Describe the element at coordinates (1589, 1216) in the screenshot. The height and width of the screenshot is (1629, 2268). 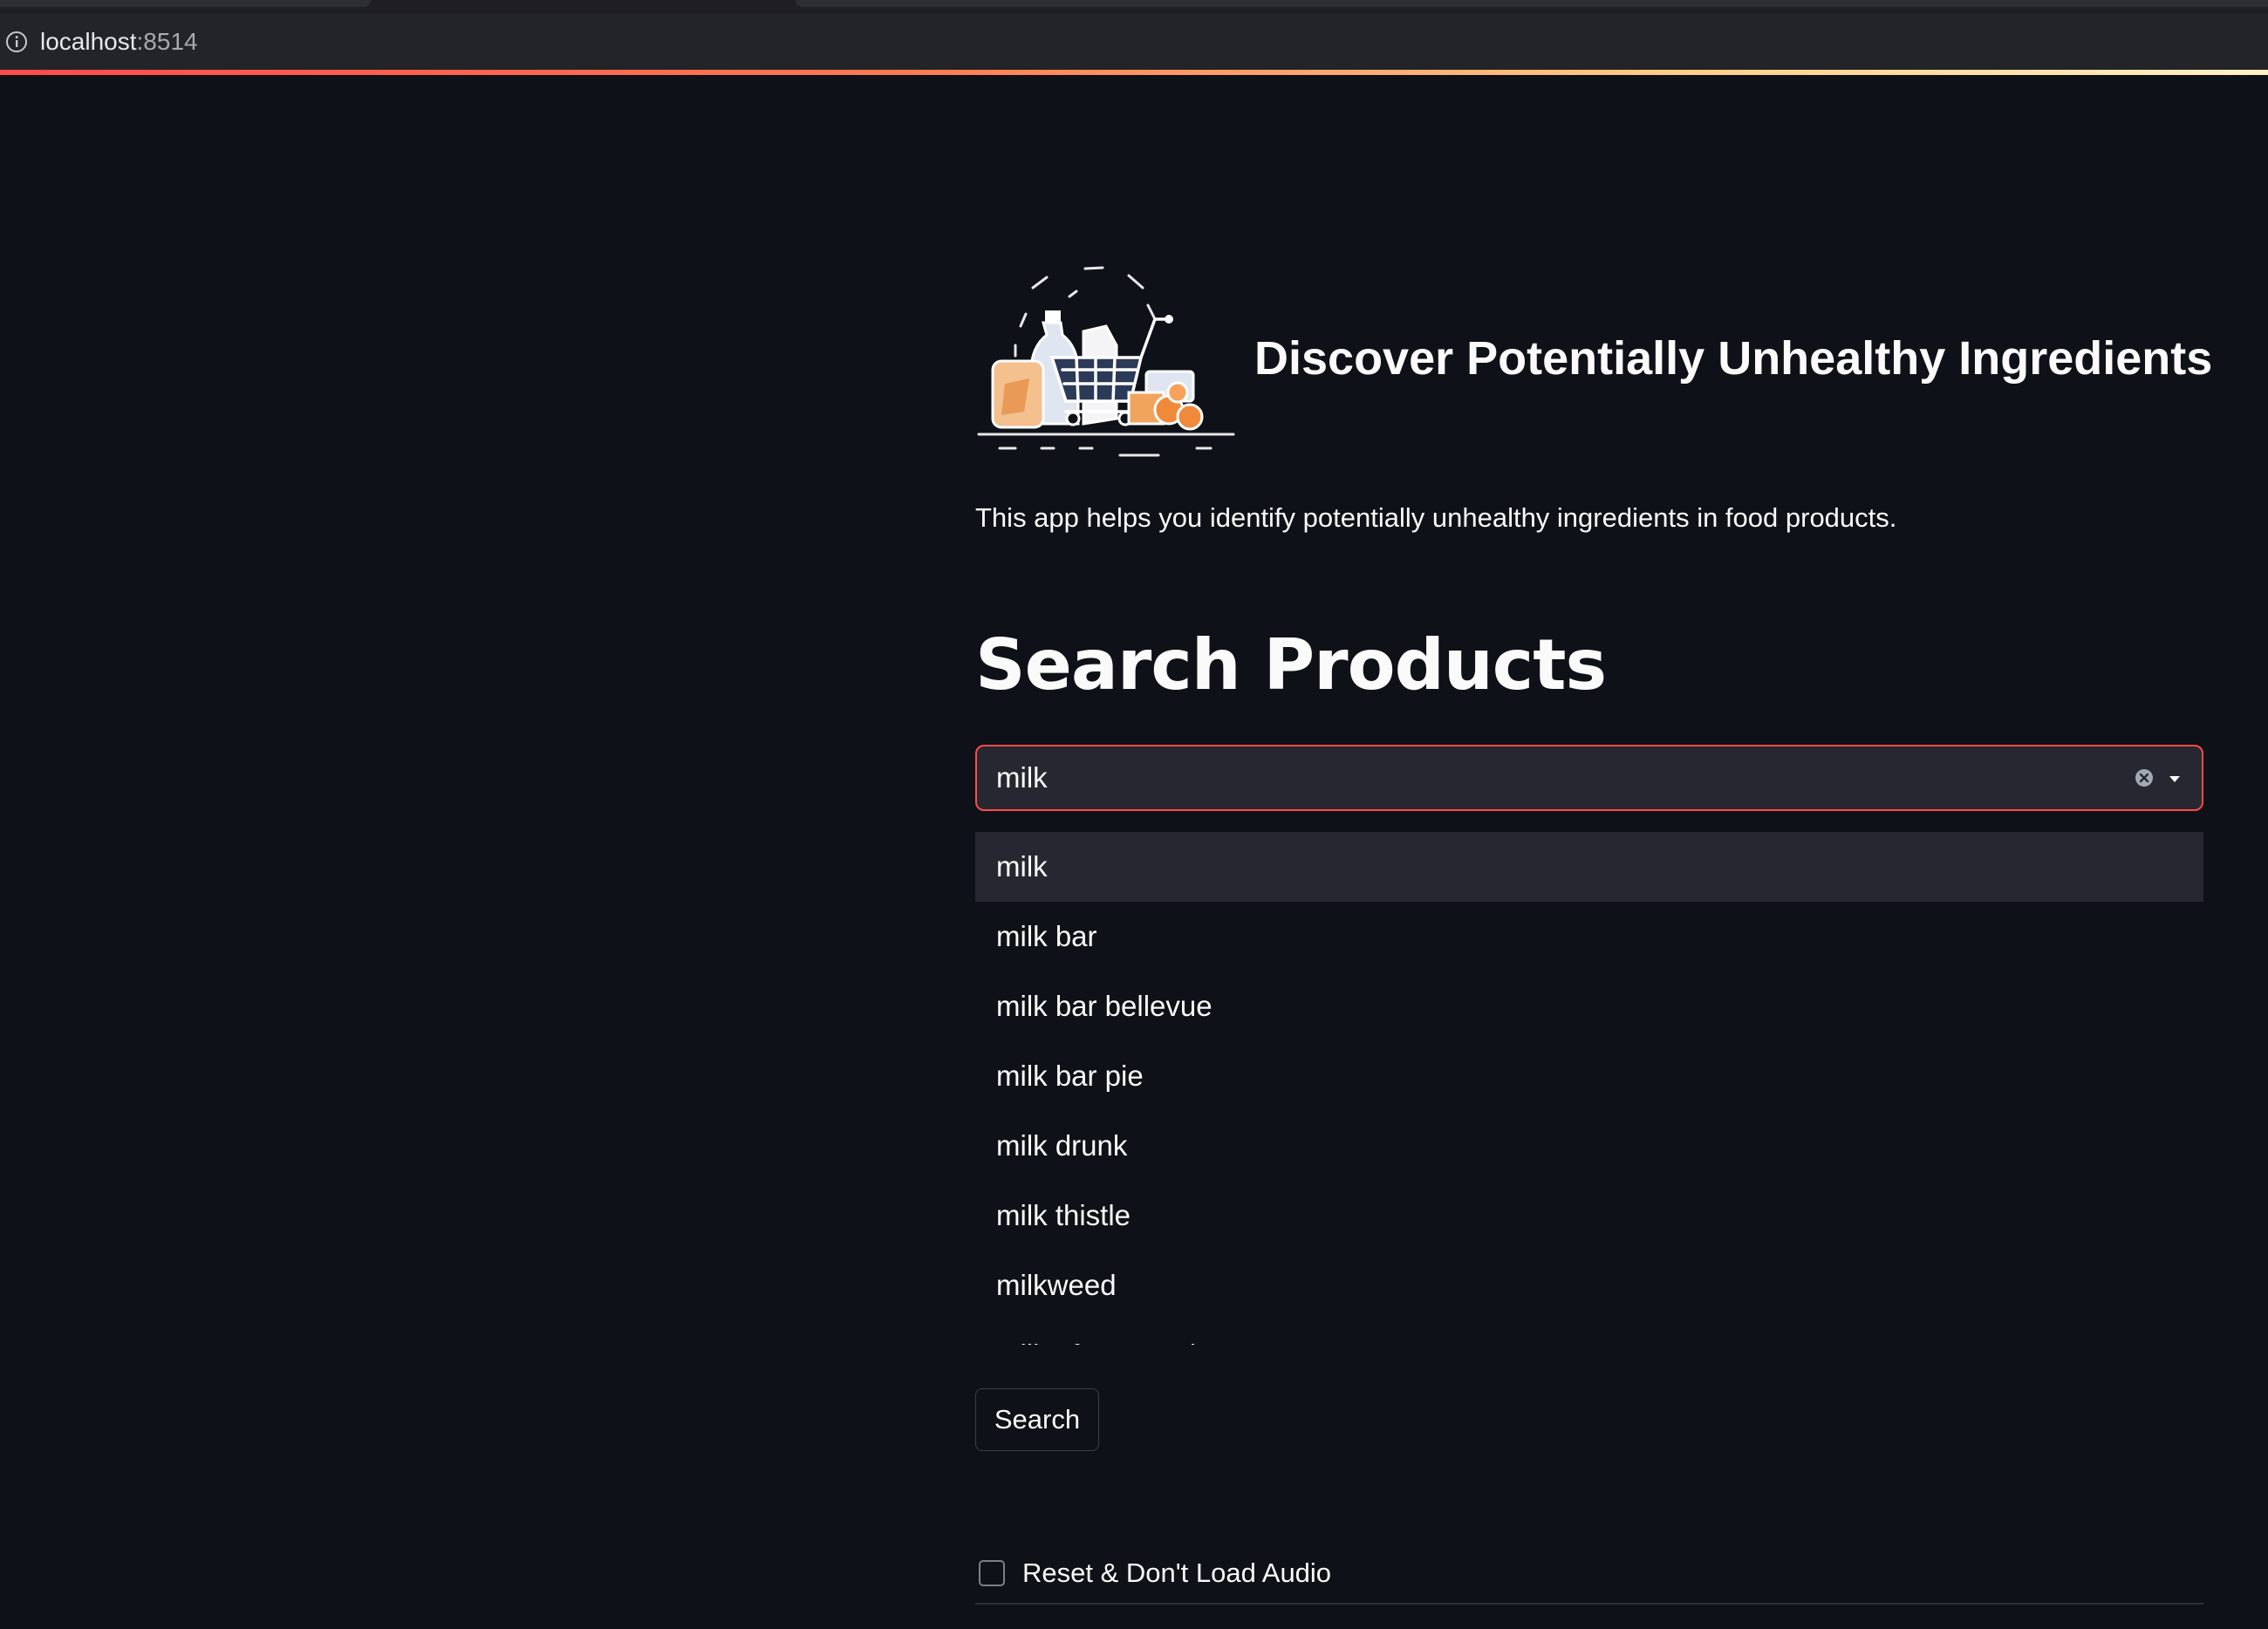
I see `dropdown-option: milk thistle` at that location.